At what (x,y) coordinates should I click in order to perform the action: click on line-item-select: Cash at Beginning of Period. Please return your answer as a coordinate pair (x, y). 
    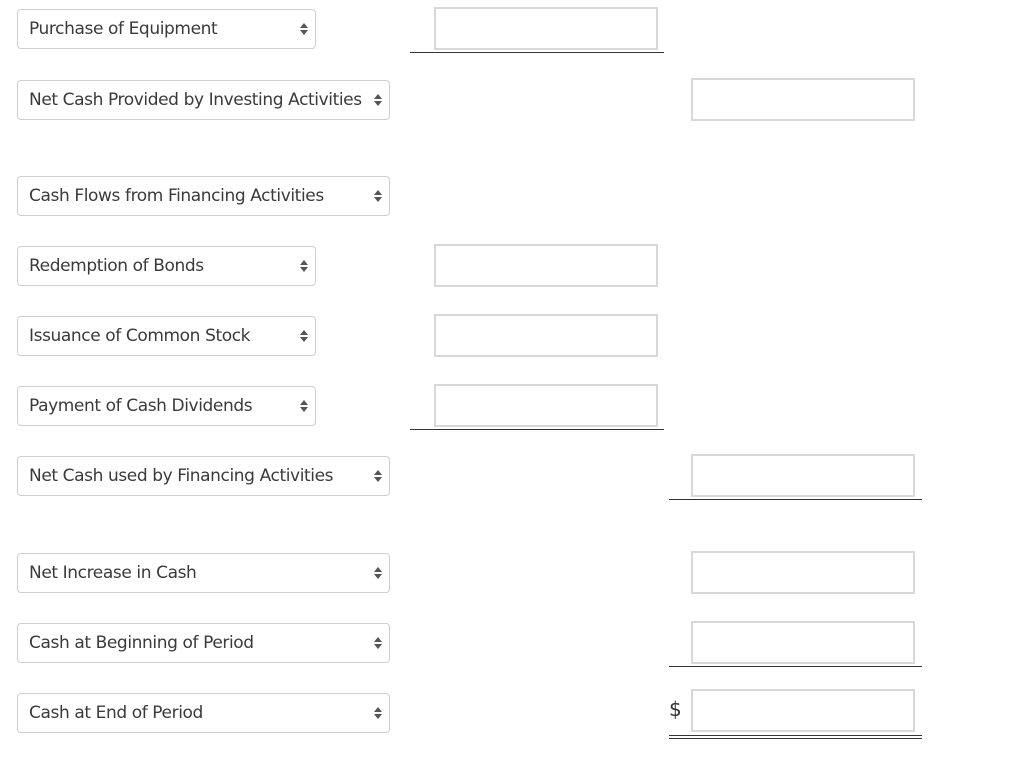
    Looking at the image, I should click on (203, 643).